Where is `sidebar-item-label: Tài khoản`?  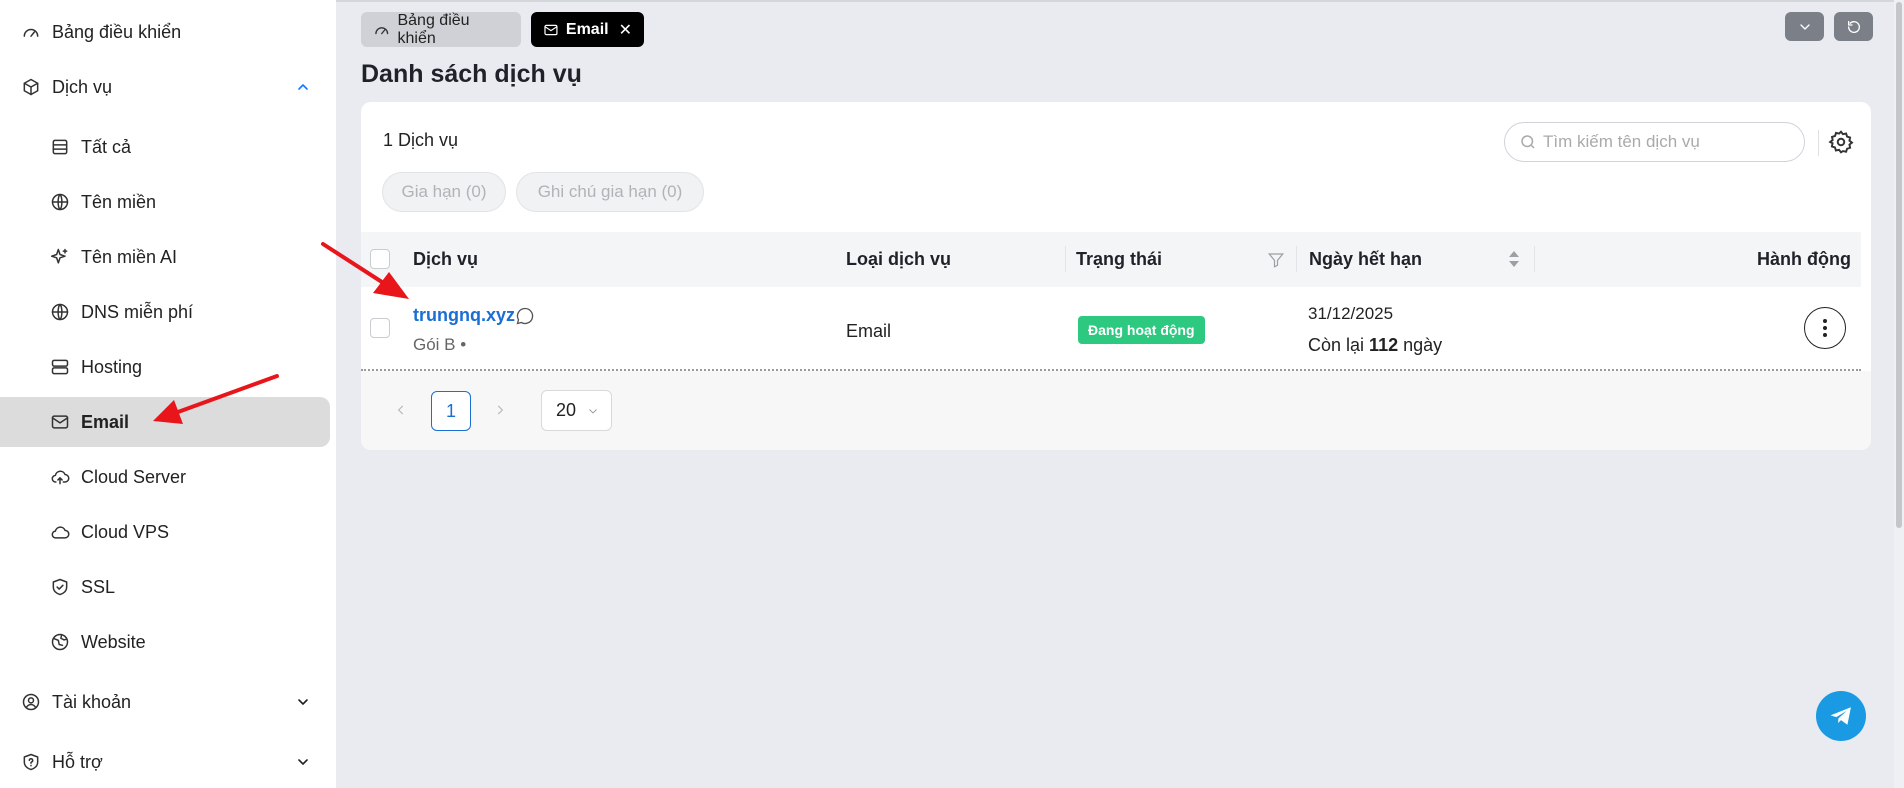 sidebar-item-label: Tài khoản is located at coordinates (92, 701).